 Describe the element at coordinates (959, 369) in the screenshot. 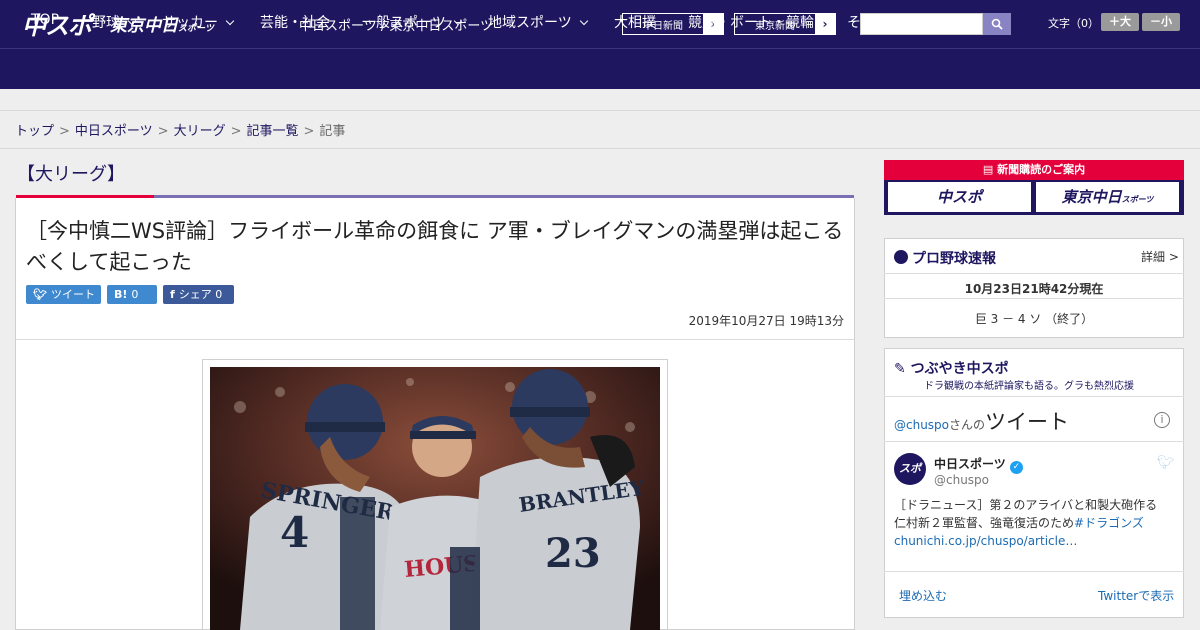

I see `twitter-title-text: つぶやき中スポ` at that location.